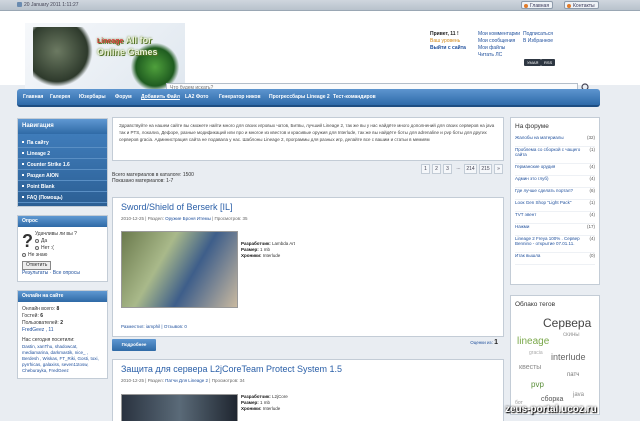  Describe the element at coordinates (445, 41) in the screenshot. I see `user-group-link: Ваш уровень` at that location.